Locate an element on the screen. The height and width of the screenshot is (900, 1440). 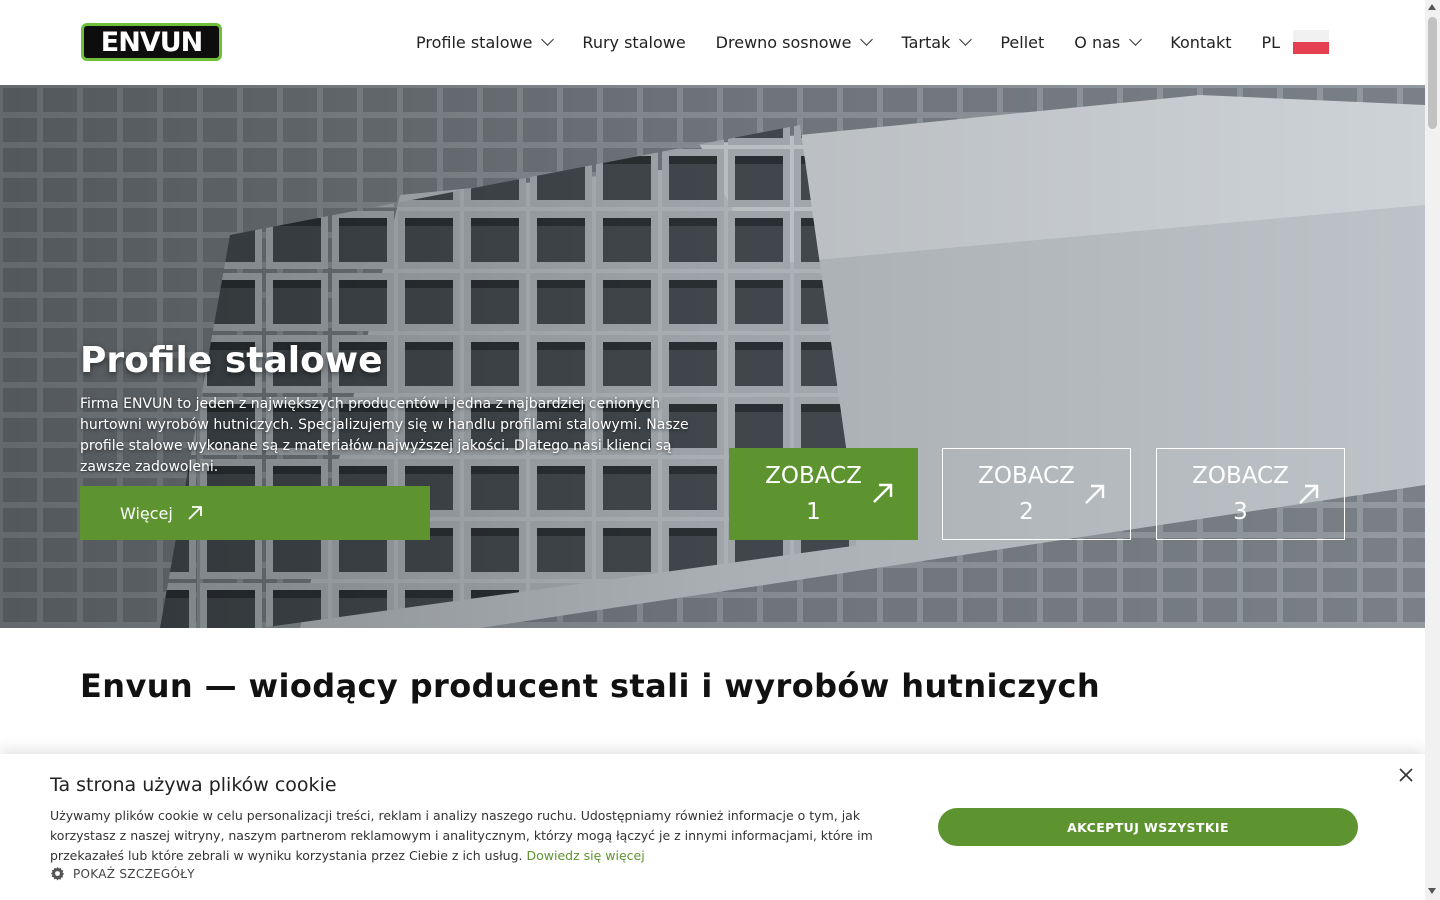
nav-item-pellet: Pellet is located at coordinates (1022, 42).